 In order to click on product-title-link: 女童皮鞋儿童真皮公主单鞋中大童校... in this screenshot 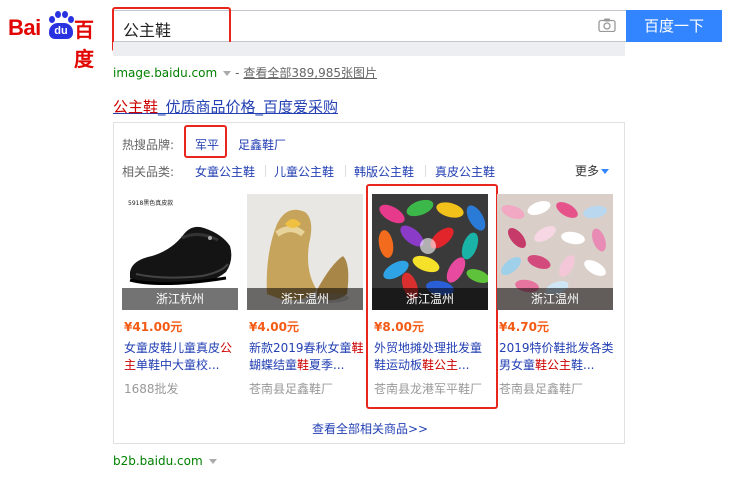, I will do `click(182, 357)`.